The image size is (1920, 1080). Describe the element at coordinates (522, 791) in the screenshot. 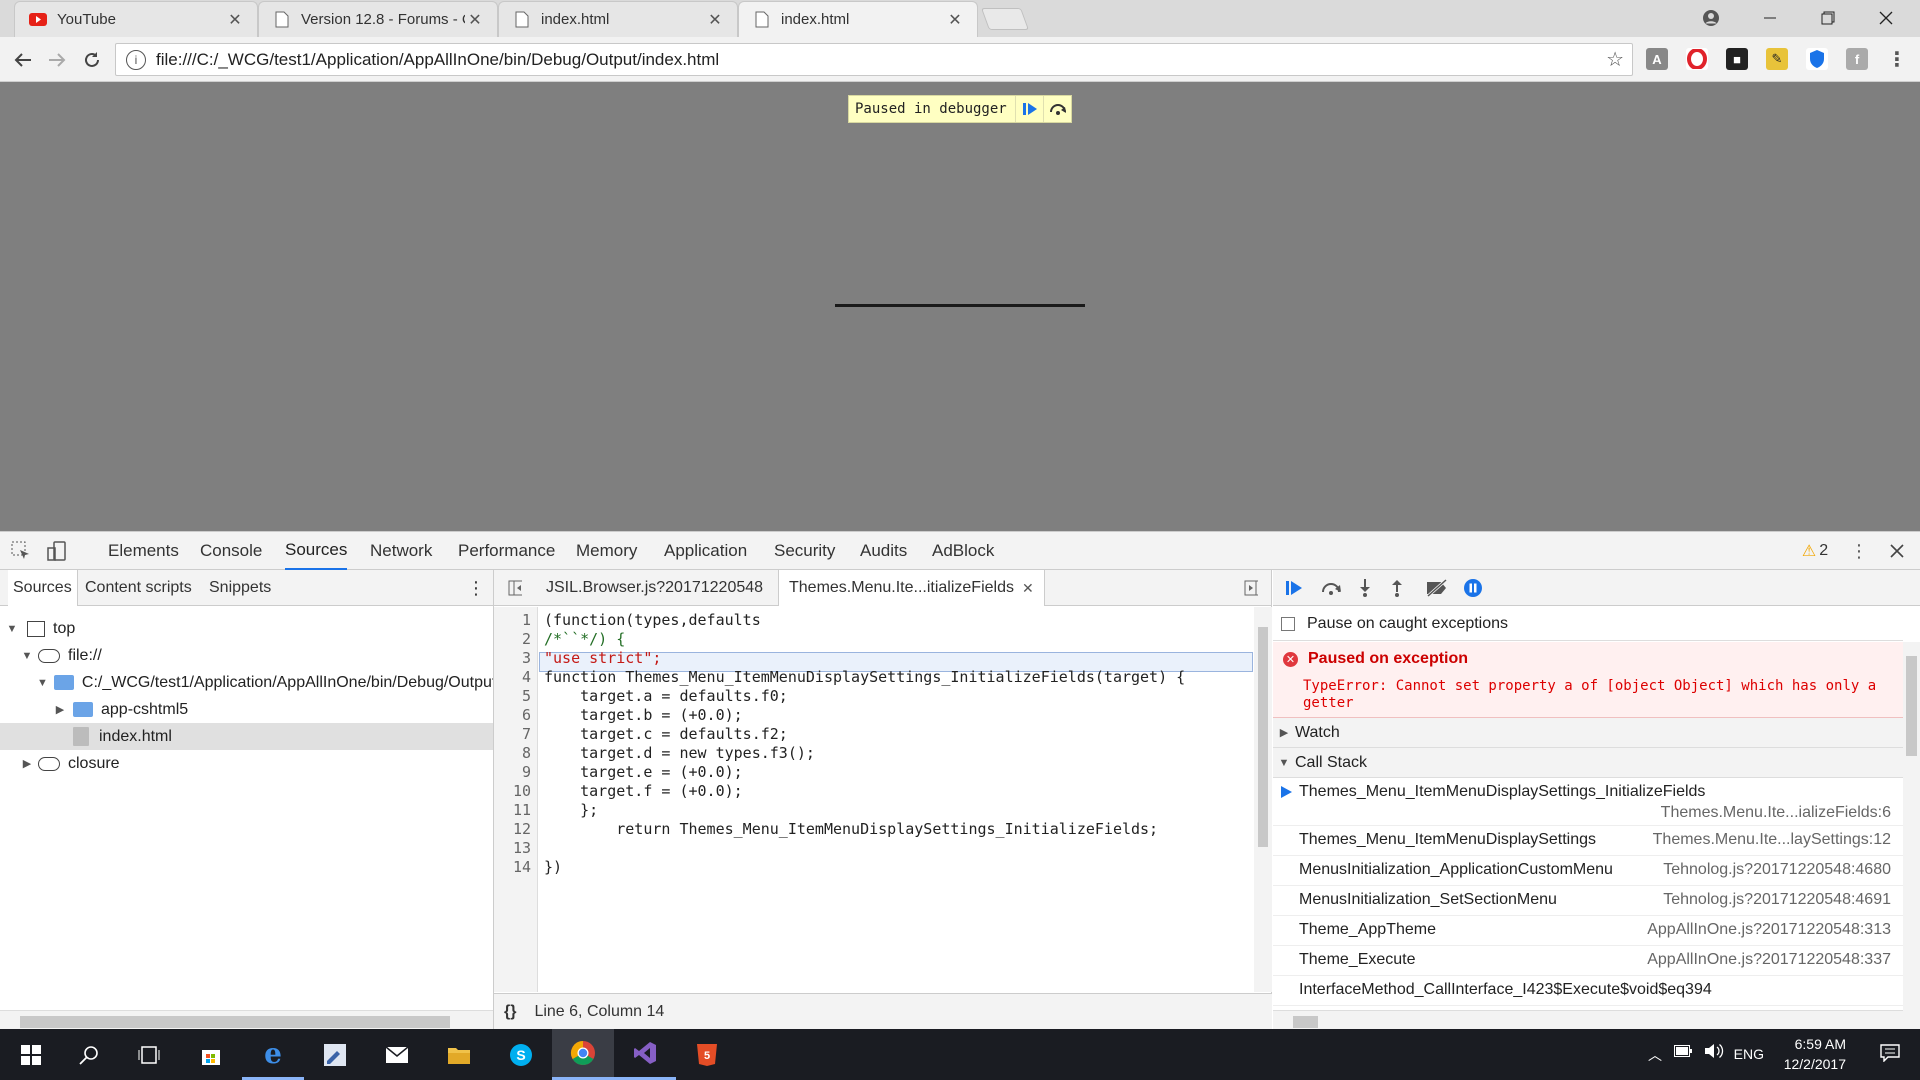

I see `line-number: 10` at that location.